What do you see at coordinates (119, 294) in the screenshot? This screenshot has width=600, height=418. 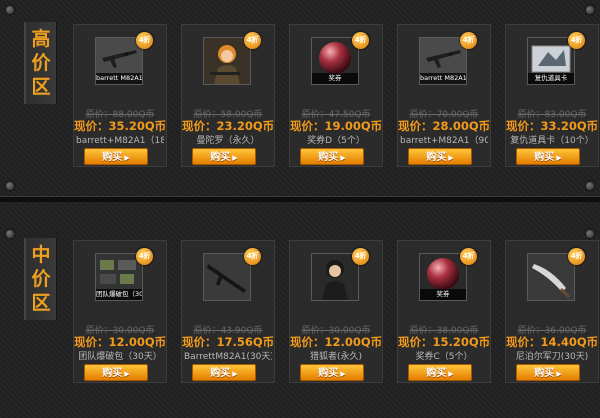 I see `thumbnail-caption: 团队爆破包（30天）` at bounding box center [119, 294].